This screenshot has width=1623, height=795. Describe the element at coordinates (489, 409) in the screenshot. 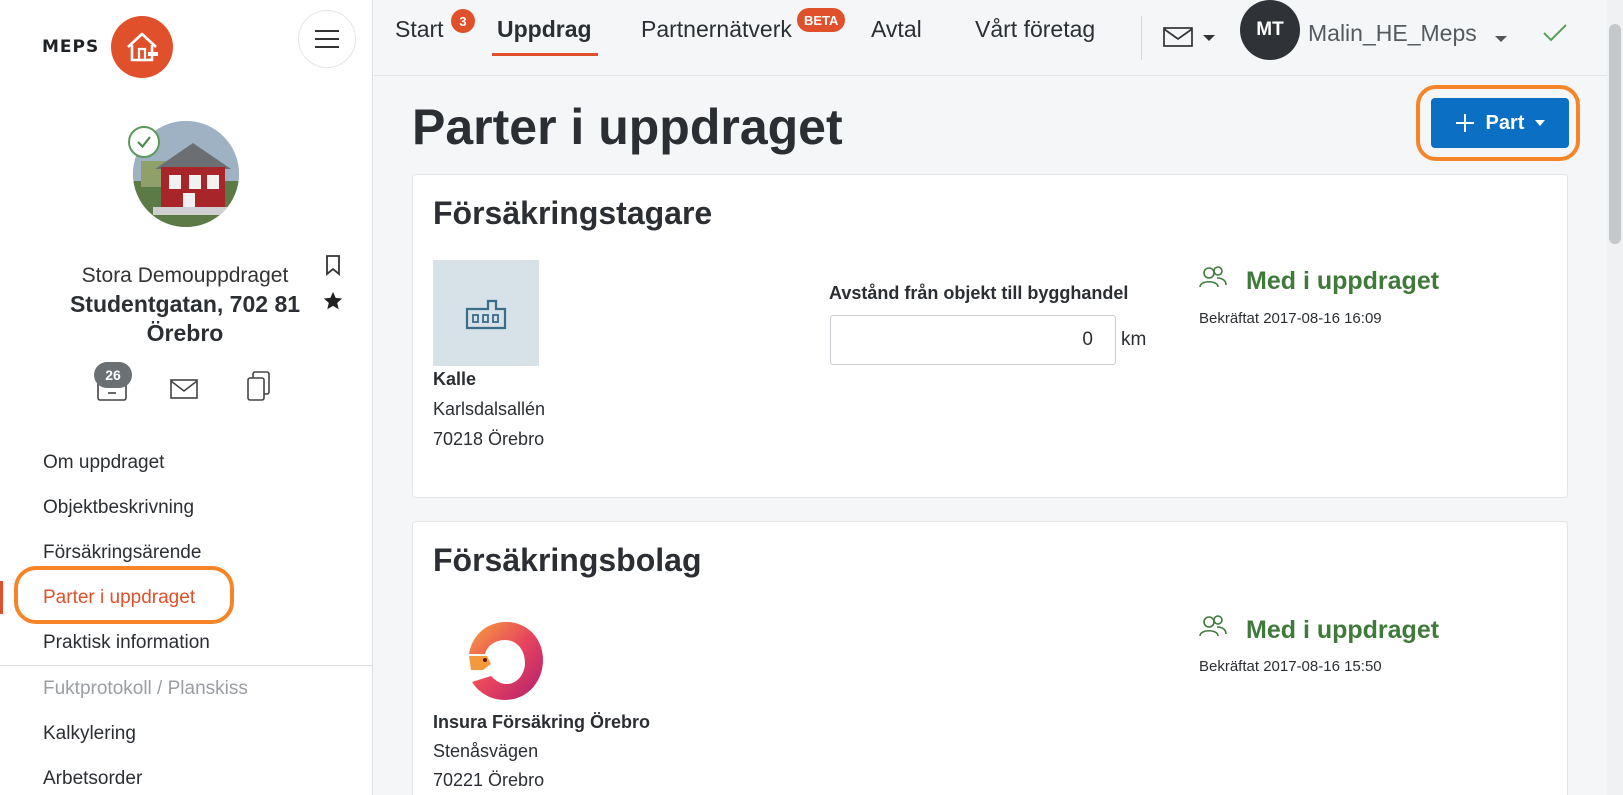

I see `party-street: Karlsdalsallén` at that location.